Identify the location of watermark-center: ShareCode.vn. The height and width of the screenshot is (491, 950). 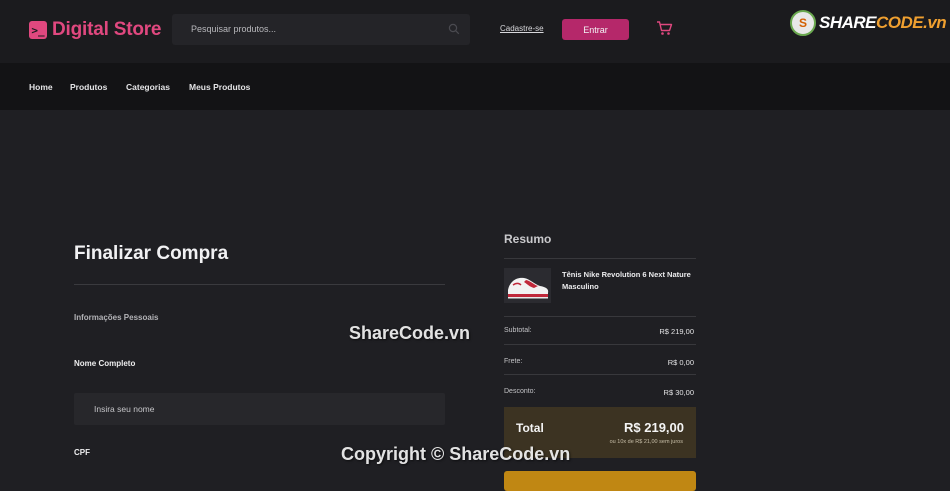
(410, 333).